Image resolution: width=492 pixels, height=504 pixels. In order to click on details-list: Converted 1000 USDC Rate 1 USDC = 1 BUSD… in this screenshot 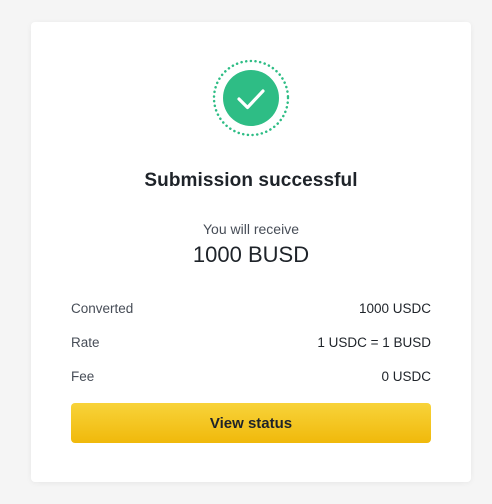, I will do `click(251, 342)`.